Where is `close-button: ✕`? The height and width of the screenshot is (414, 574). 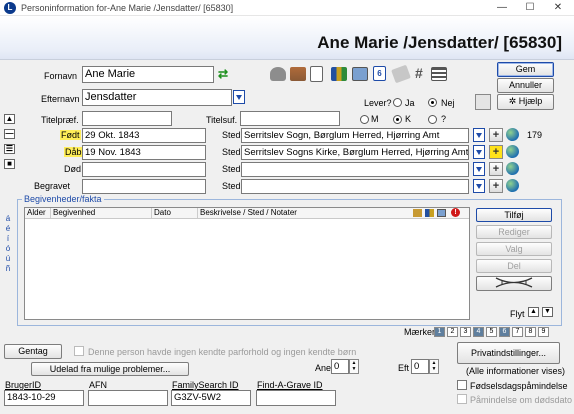
close-button: ✕ is located at coordinates (558, 8).